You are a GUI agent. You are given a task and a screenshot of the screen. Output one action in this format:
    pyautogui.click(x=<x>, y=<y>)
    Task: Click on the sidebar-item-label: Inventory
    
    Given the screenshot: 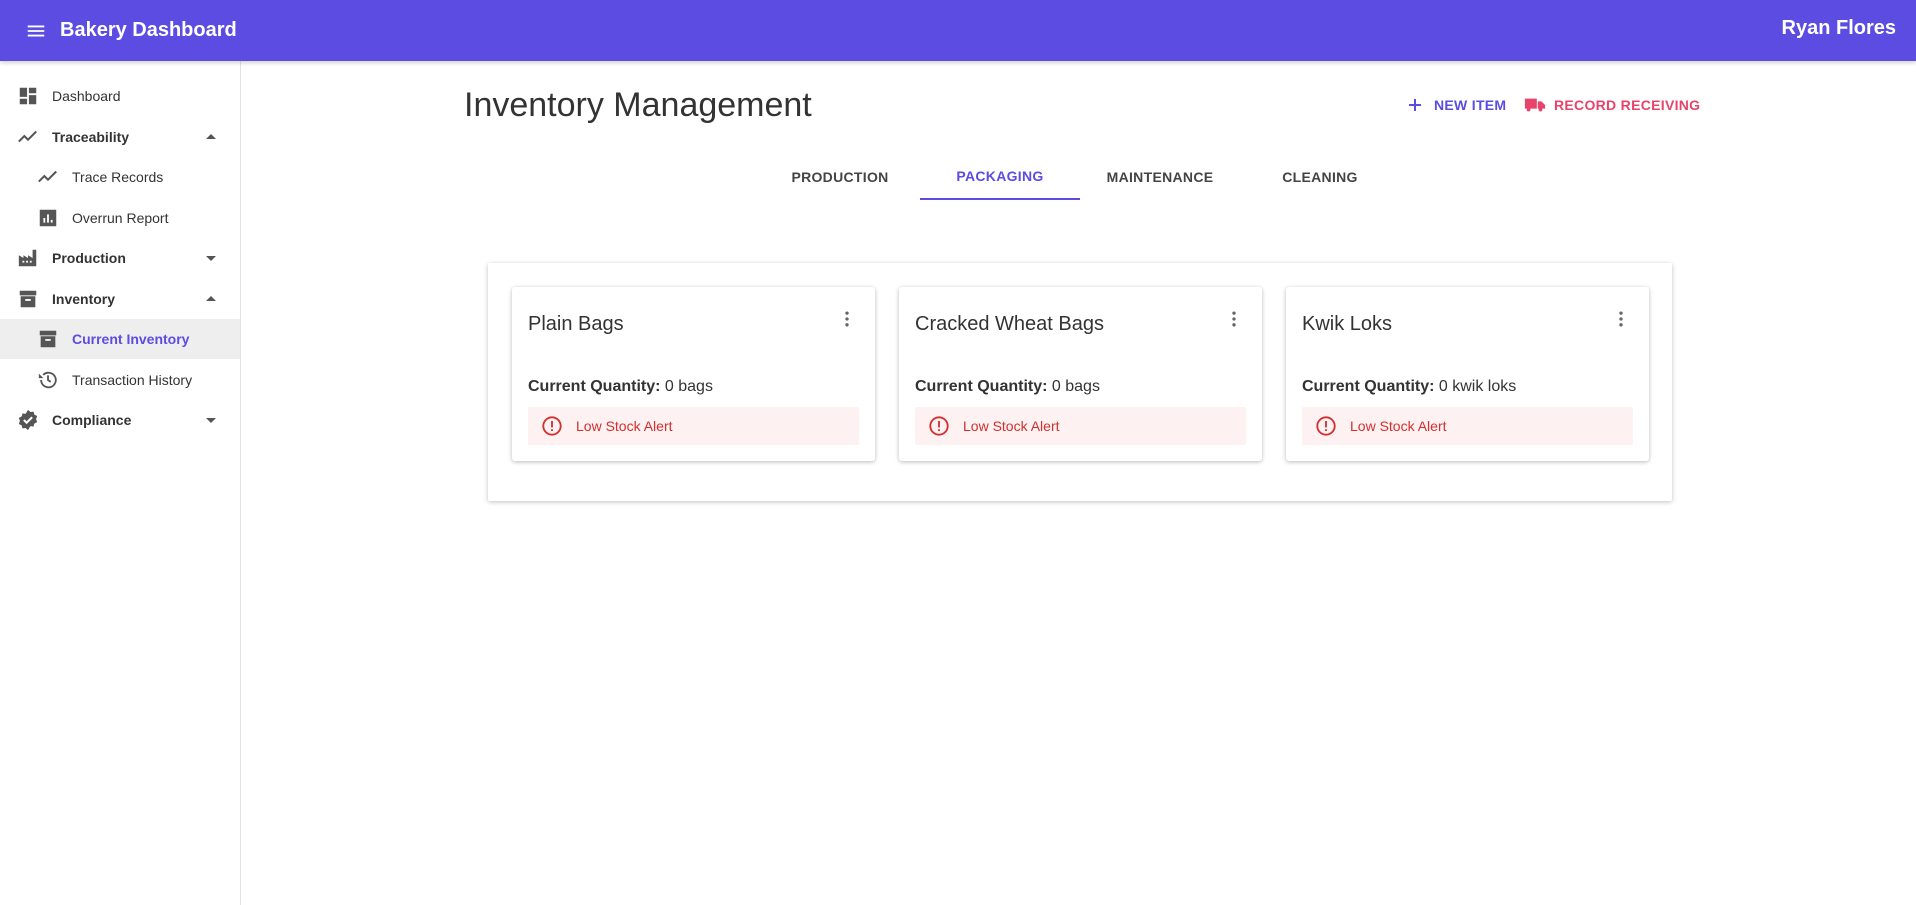 What is the action you would take?
    pyautogui.click(x=84, y=299)
    